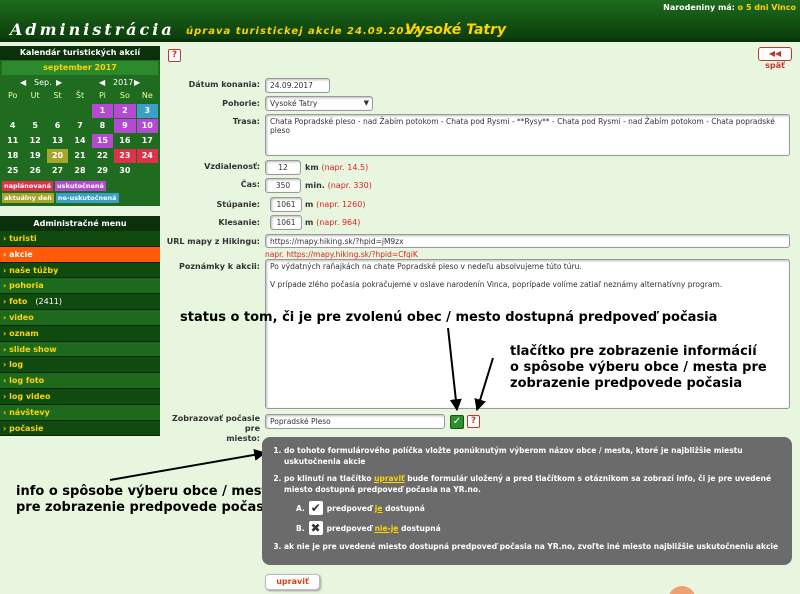  Describe the element at coordinates (213, 241) in the screenshot. I see `map-label: URL mapy z Hikingu:` at that location.